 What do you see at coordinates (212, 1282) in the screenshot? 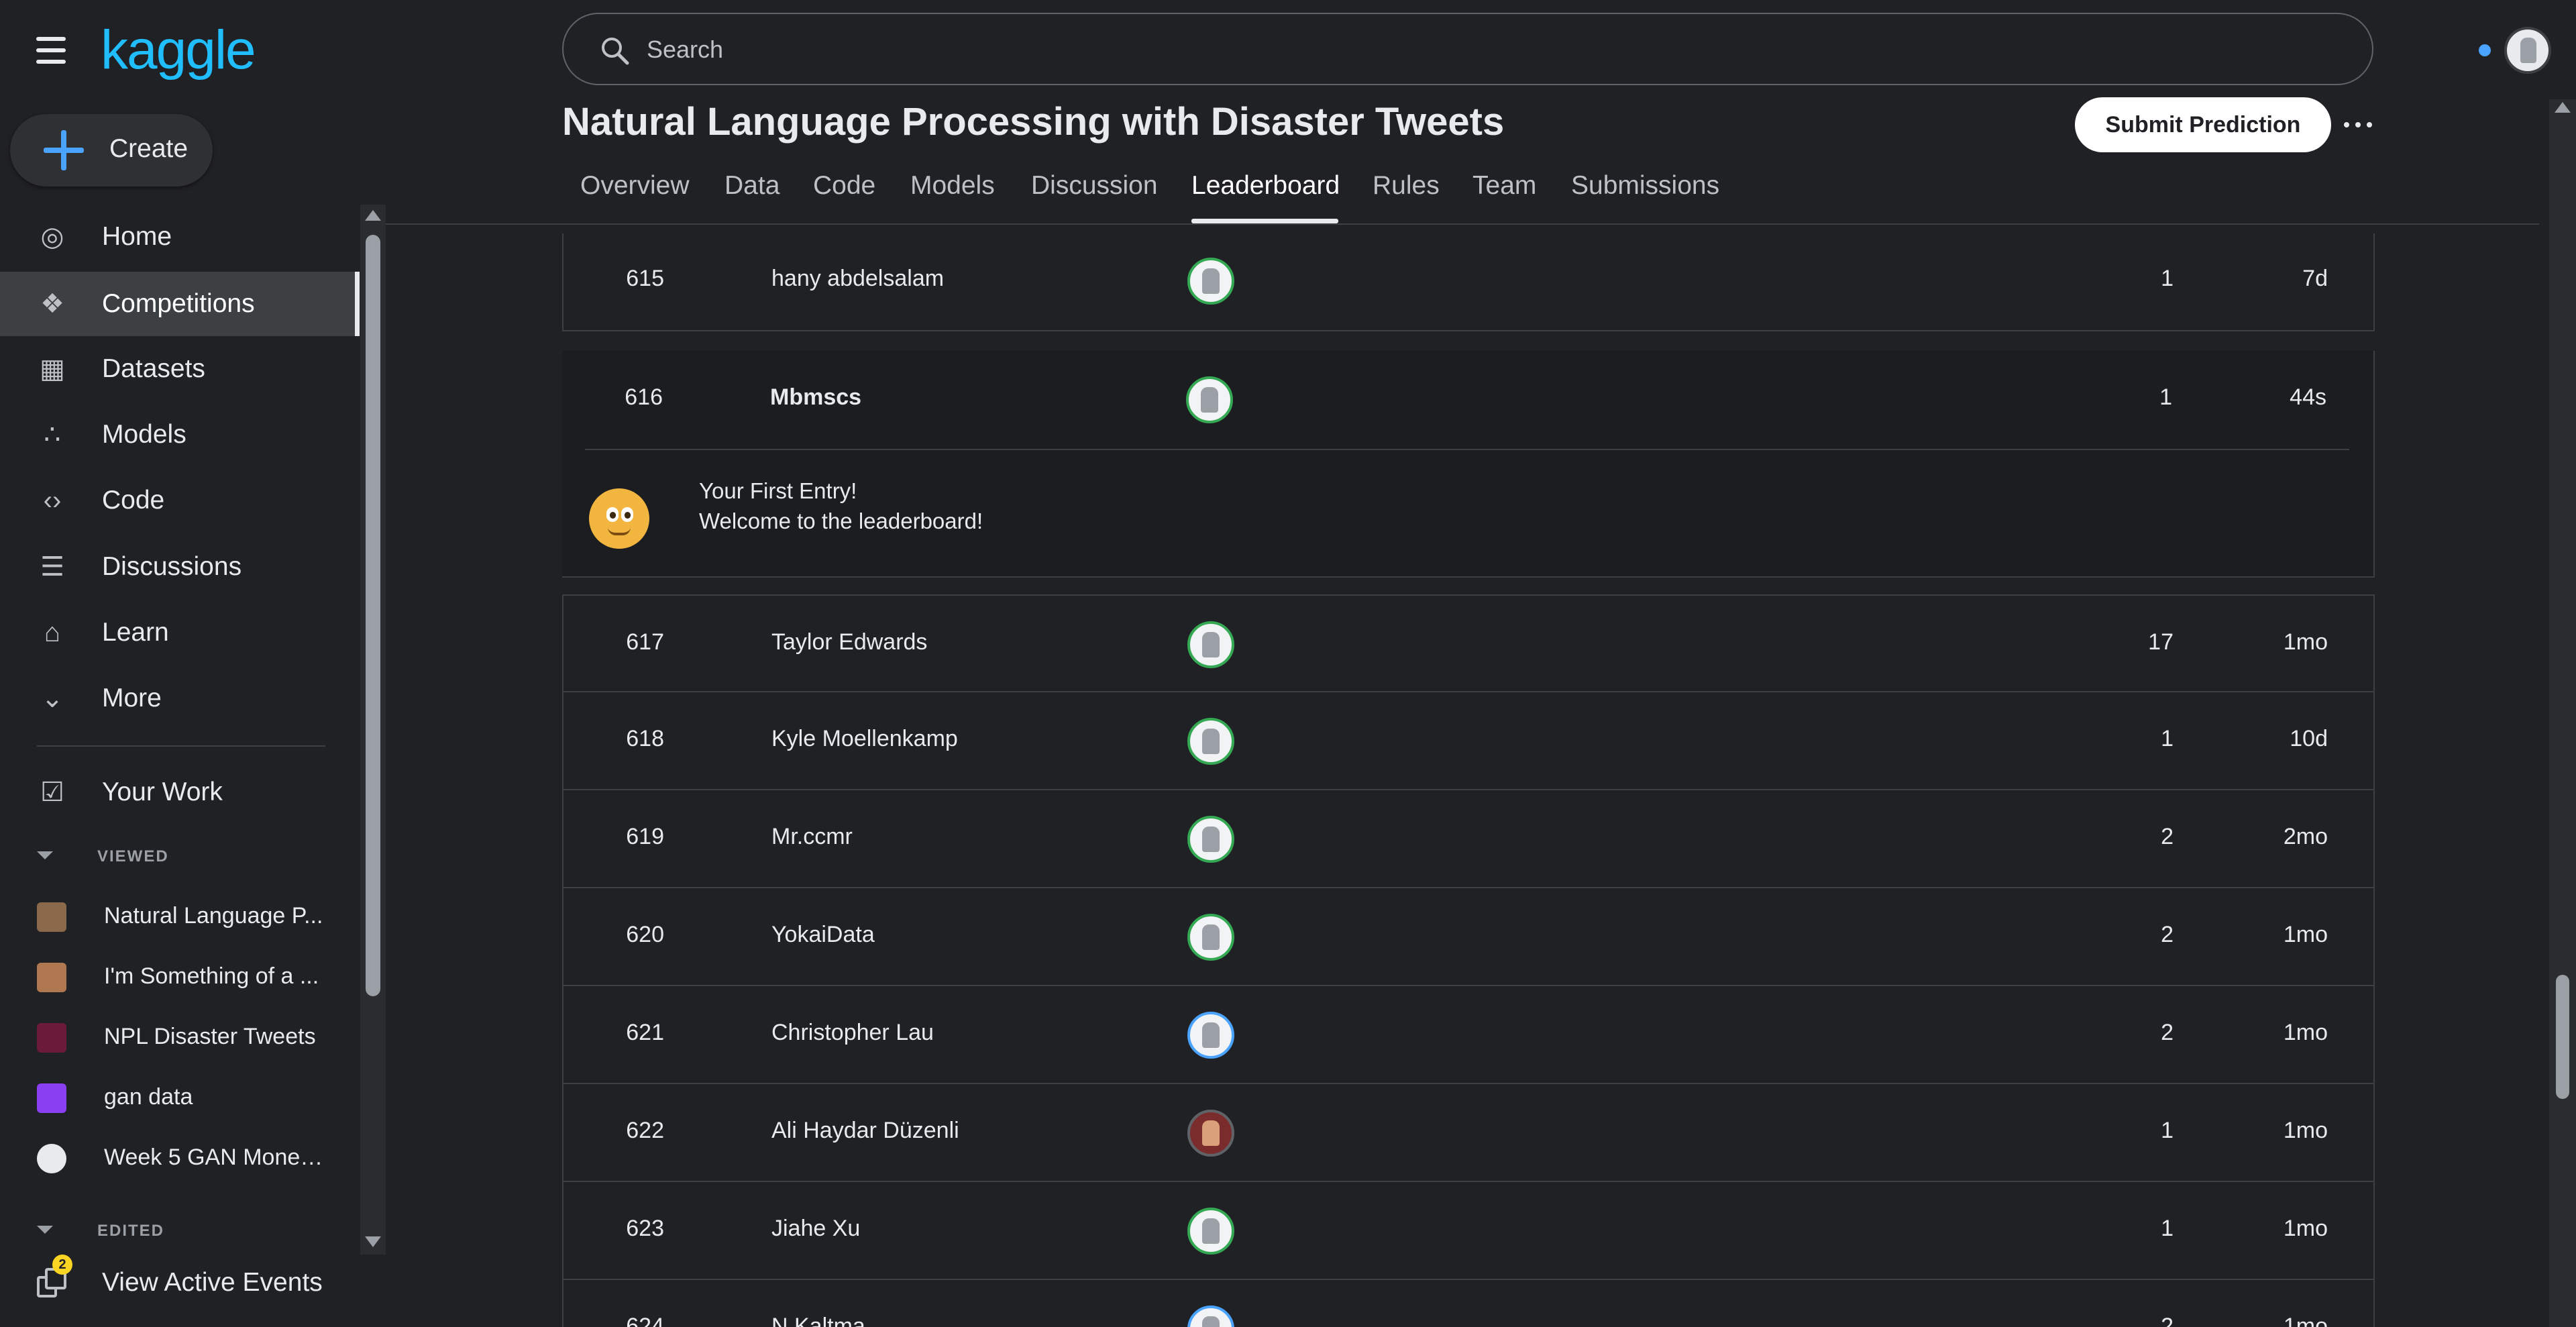
I see `view-active-events-label: View Active Events` at bounding box center [212, 1282].